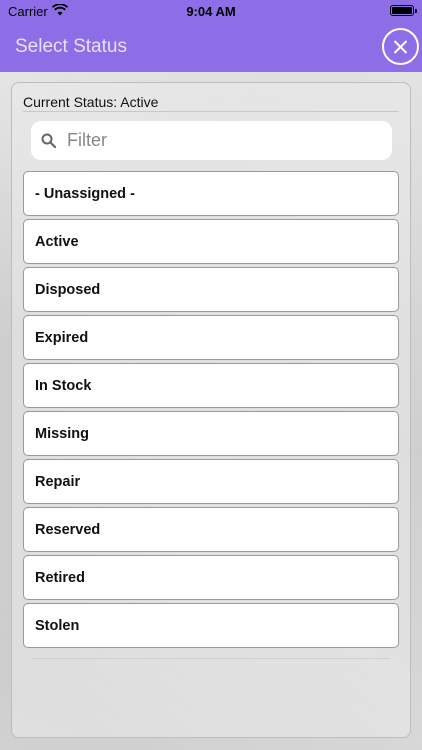  Describe the element at coordinates (48, 140) in the screenshot. I see `search-icon` at that location.